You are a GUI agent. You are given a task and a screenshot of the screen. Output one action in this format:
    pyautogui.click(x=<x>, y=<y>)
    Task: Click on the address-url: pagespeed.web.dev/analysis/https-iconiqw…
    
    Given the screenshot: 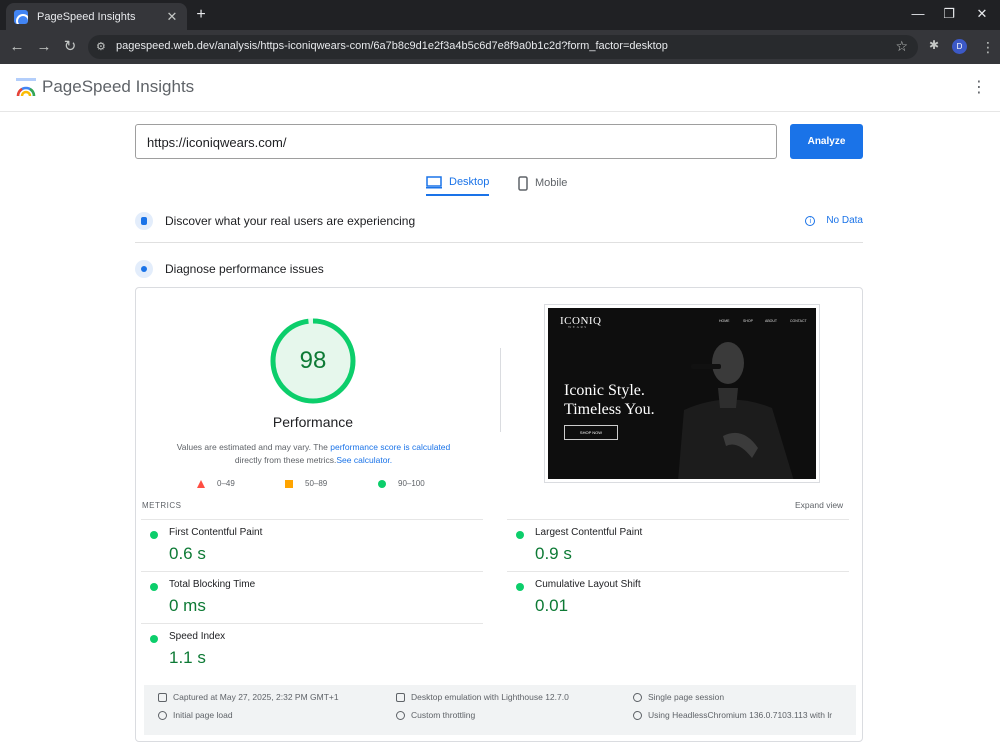 What is the action you would take?
    pyautogui.click(x=392, y=46)
    